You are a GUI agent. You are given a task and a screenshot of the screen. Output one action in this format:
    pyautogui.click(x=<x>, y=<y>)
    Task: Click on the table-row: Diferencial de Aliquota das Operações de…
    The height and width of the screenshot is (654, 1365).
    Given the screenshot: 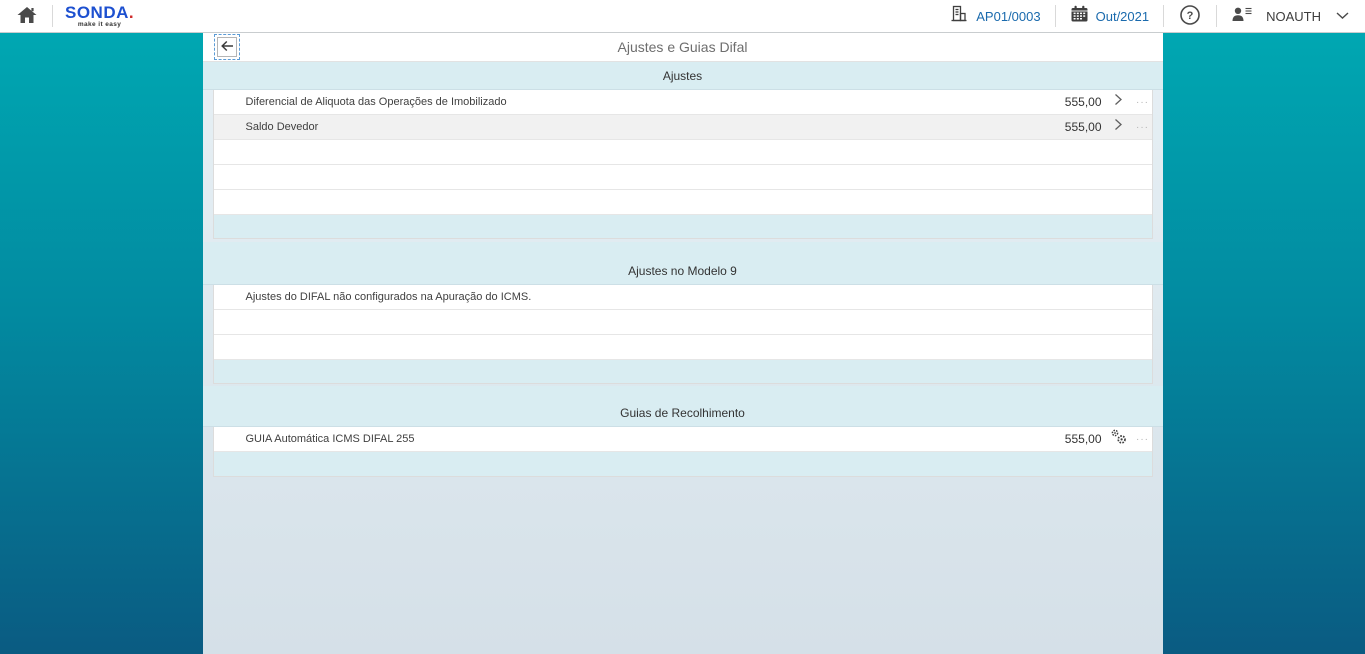 What is the action you would take?
    pyautogui.click(x=682, y=102)
    